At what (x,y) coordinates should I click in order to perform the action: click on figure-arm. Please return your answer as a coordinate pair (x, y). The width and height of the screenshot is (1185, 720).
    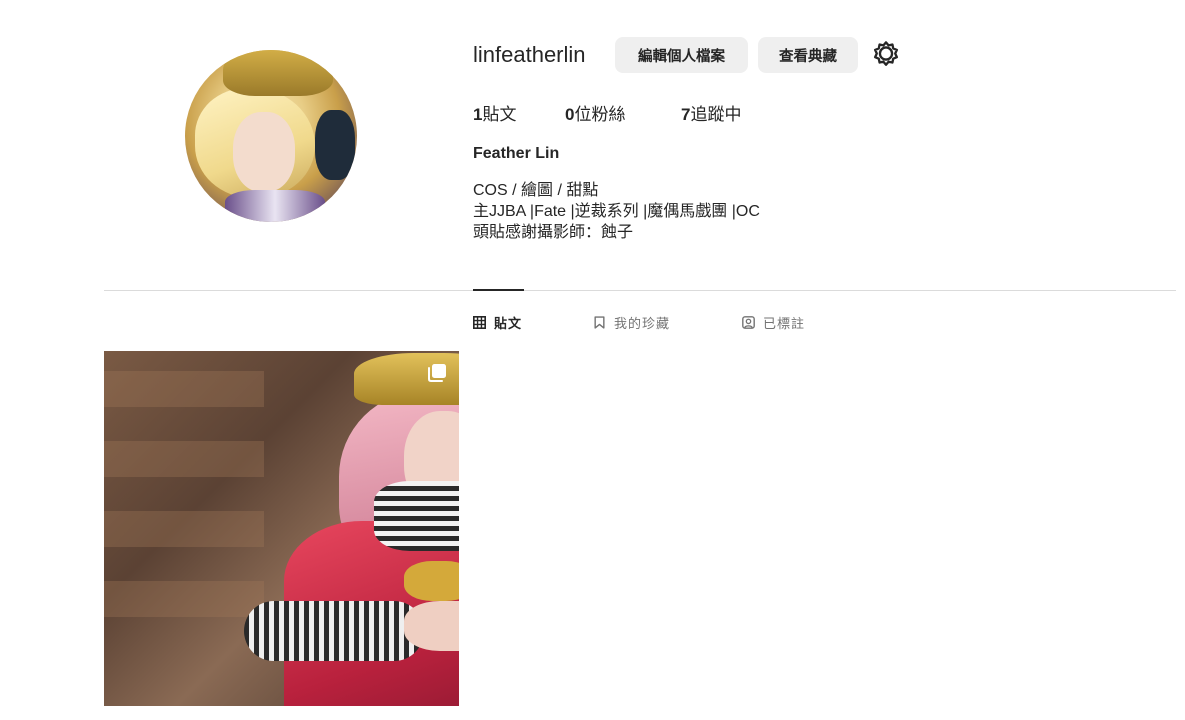
    Looking at the image, I should click on (334, 631).